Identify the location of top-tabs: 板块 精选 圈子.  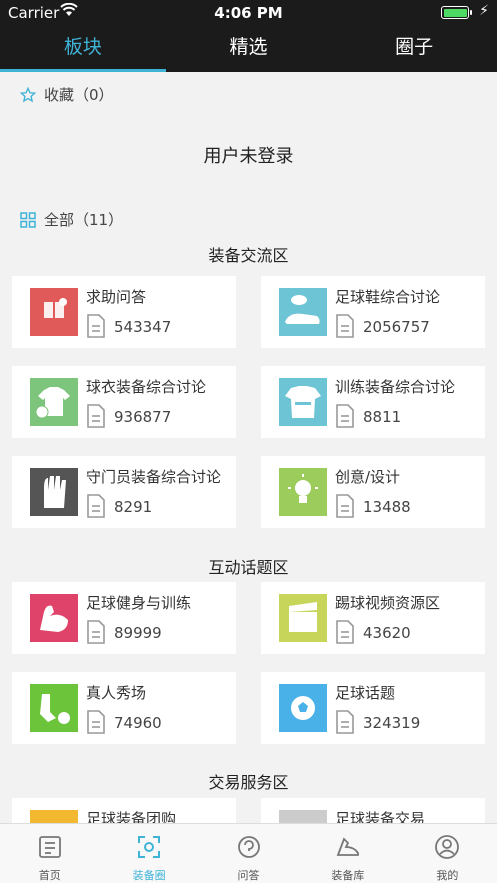
(248, 49).